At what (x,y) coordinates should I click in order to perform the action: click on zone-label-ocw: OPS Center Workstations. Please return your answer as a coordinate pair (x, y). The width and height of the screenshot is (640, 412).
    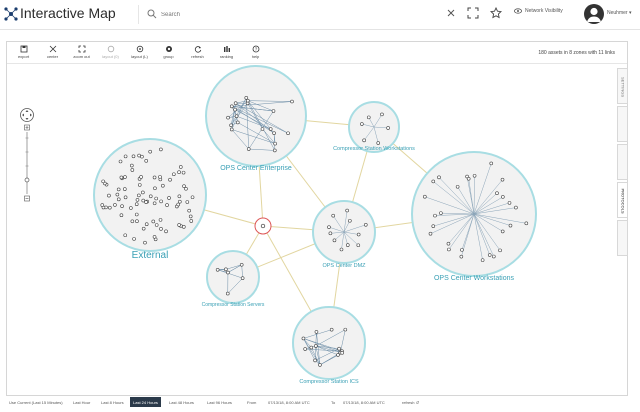
    Looking at the image, I should click on (474, 278).